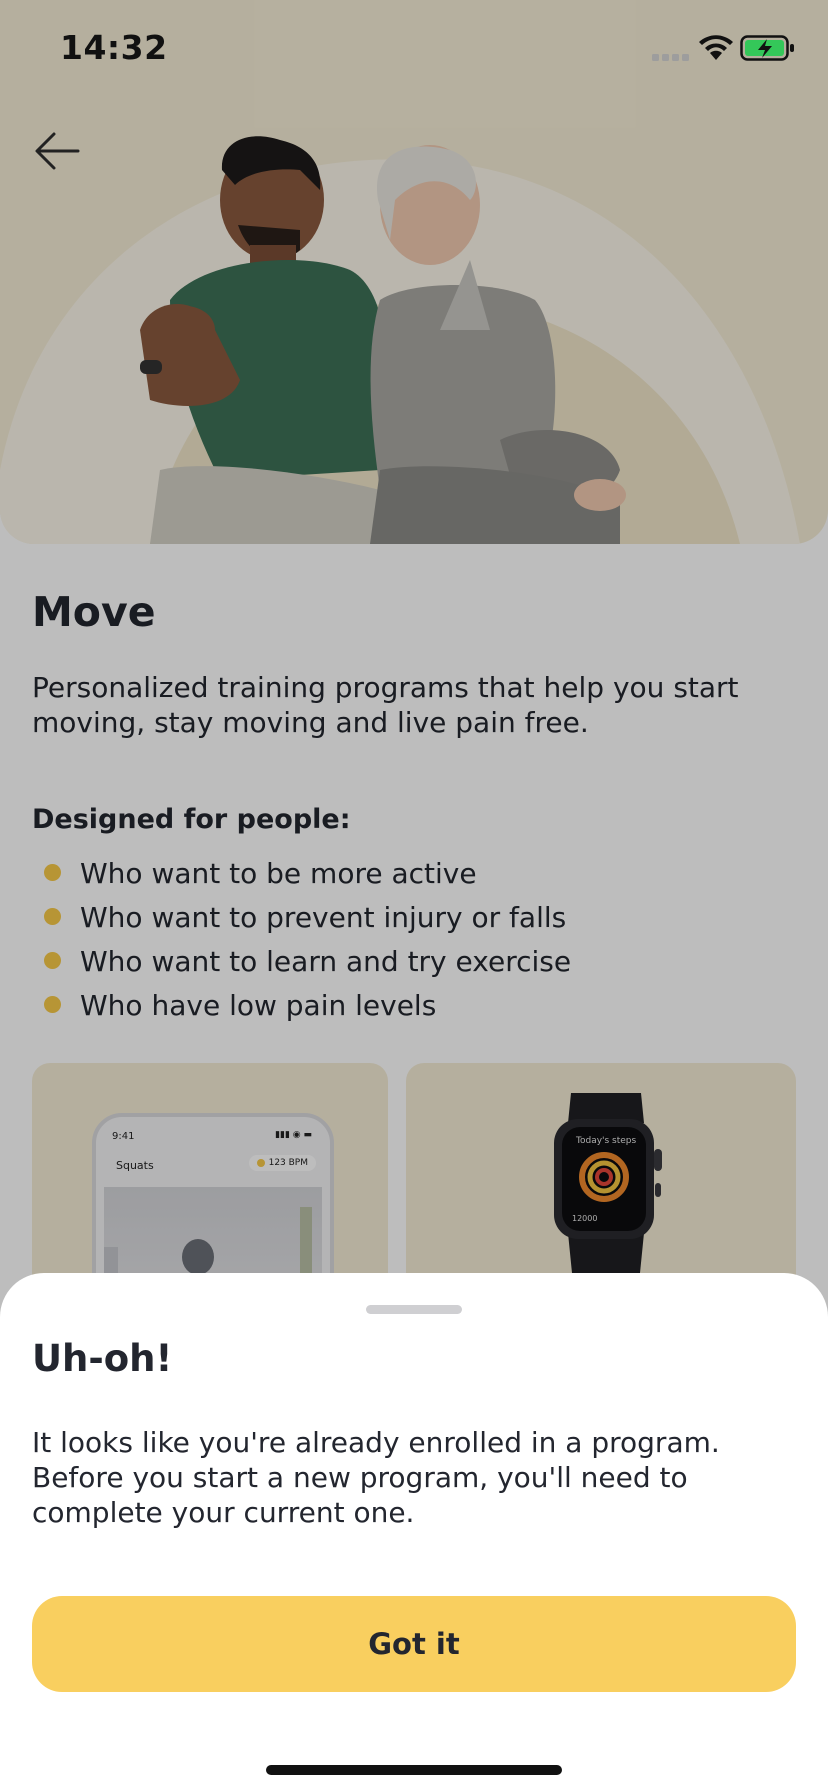  I want to click on cellular-signal-icon, so click(670, 57).